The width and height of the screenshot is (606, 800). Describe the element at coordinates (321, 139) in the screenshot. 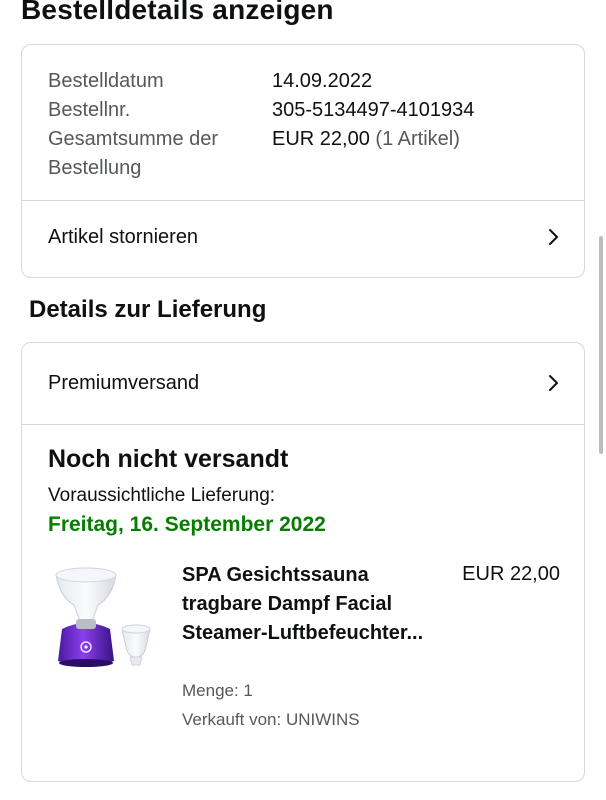

I see `order-total-value: EUR 22,00` at that location.